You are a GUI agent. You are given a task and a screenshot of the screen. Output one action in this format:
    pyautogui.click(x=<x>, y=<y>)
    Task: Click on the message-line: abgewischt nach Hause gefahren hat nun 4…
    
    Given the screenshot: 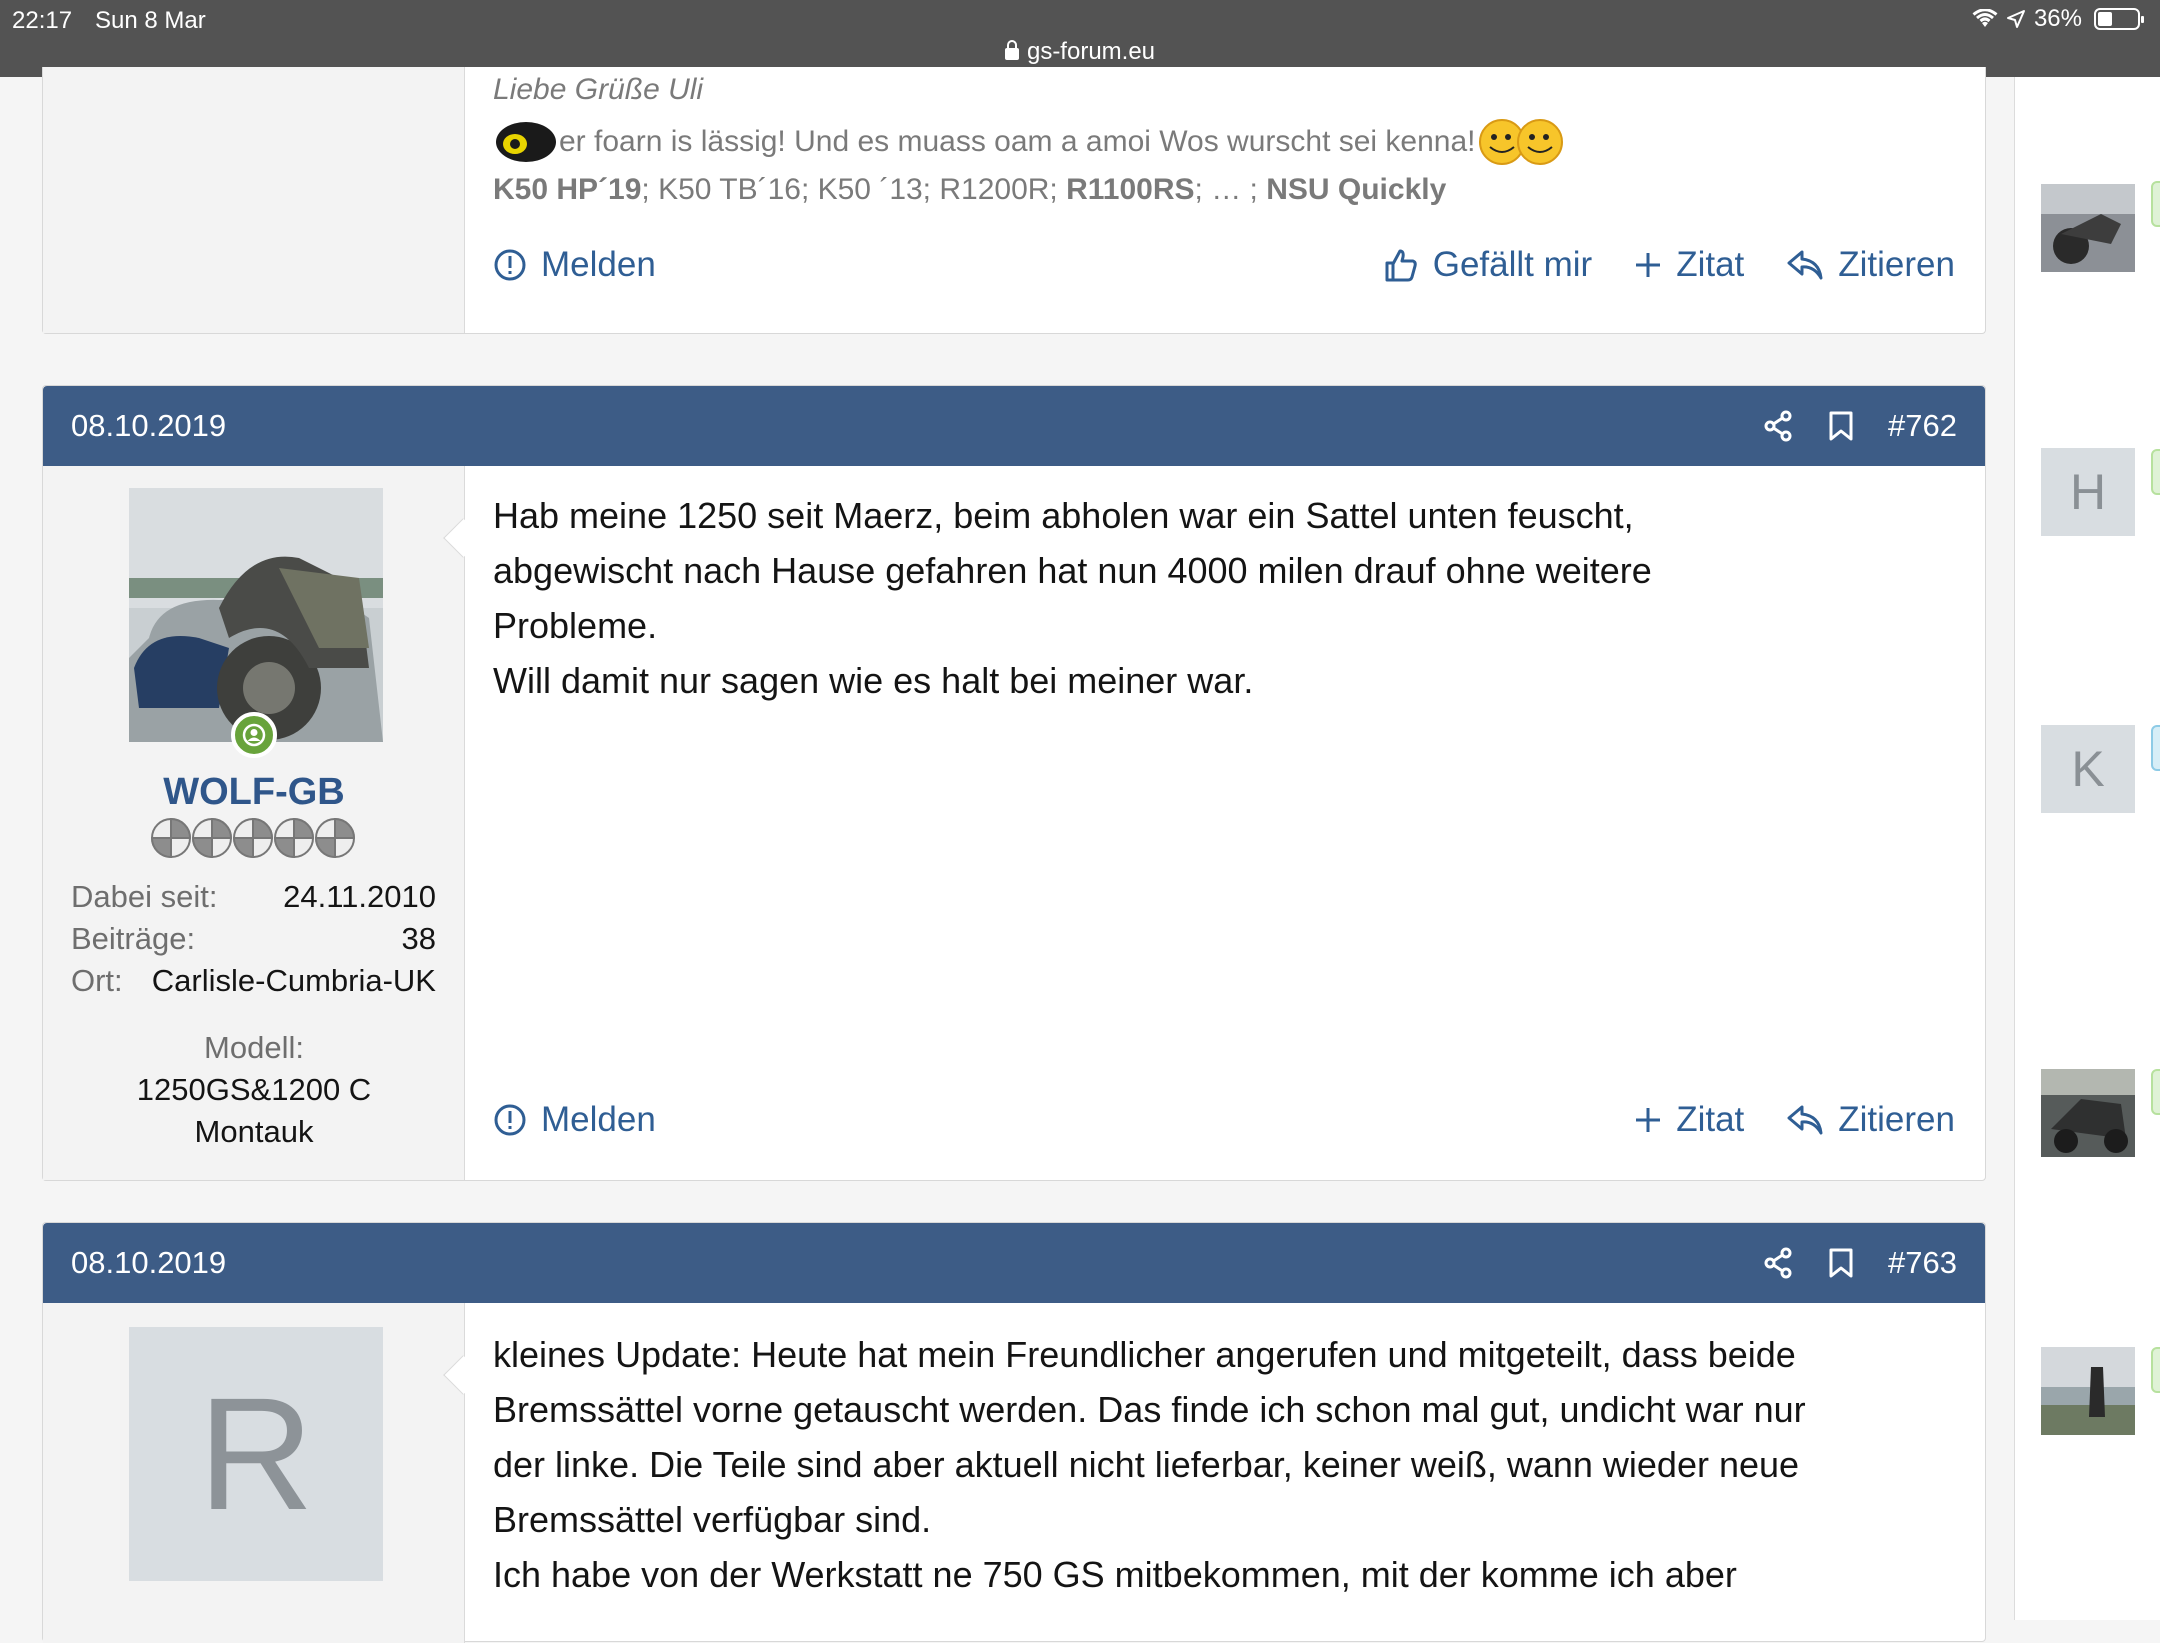 What is the action you would take?
    pyautogui.click(x=1072, y=570)
    